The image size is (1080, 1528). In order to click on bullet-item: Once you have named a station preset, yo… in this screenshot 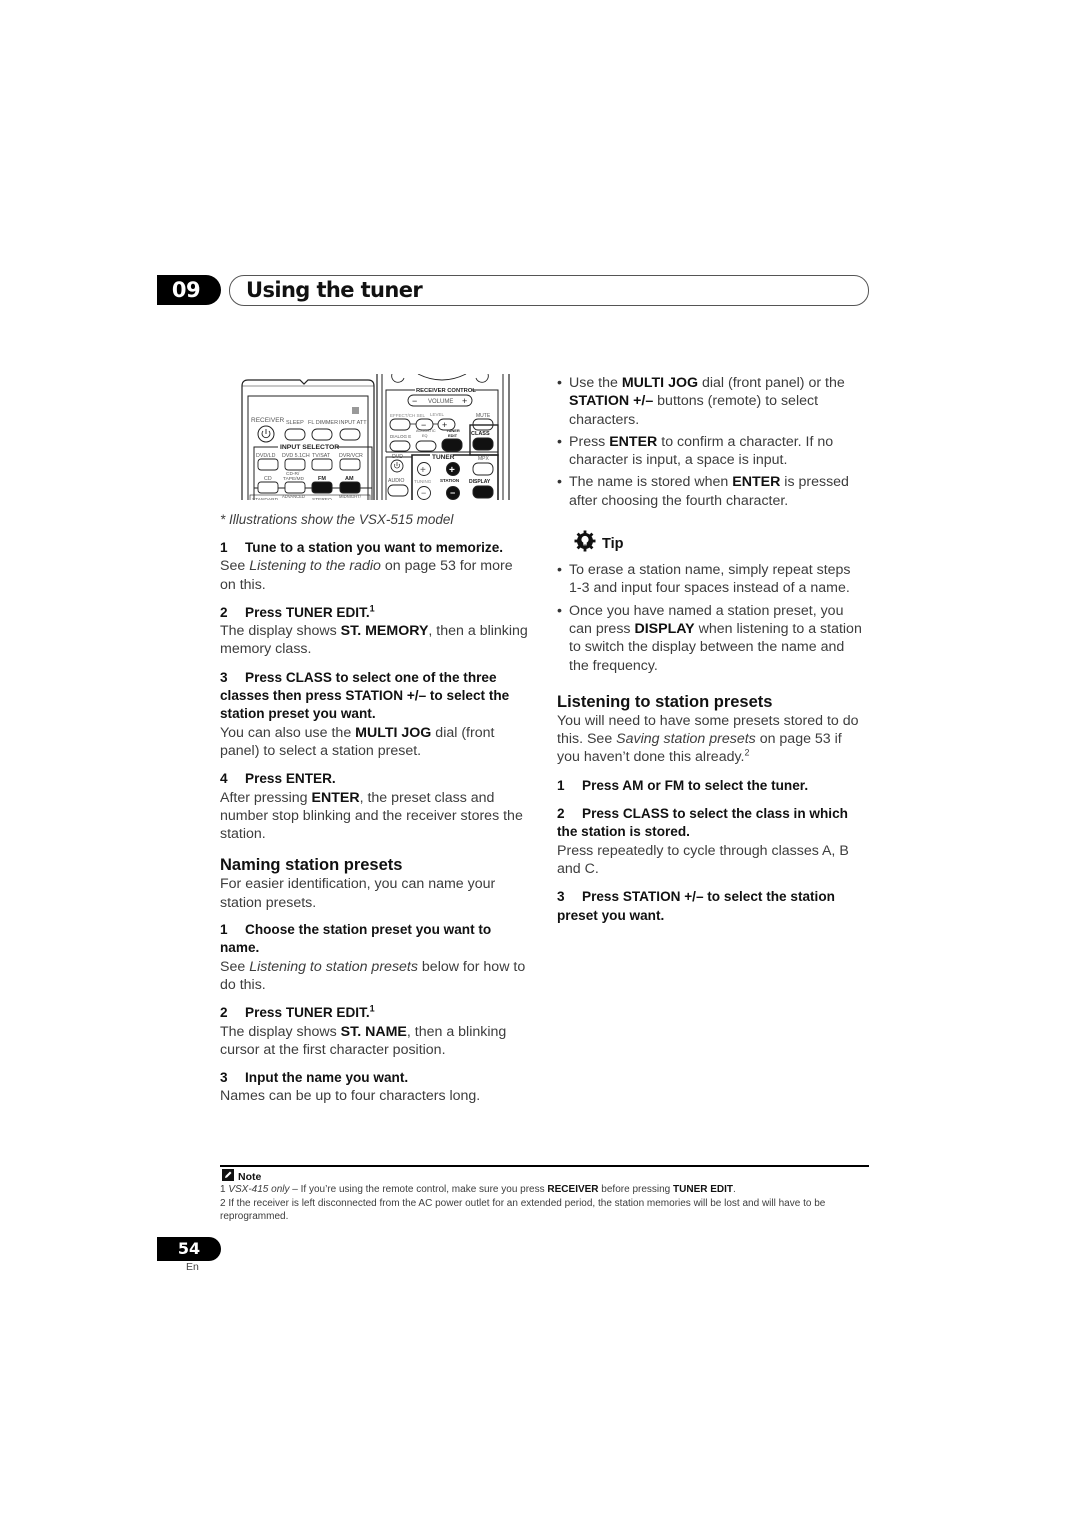, I will do `click(712, 638)`.